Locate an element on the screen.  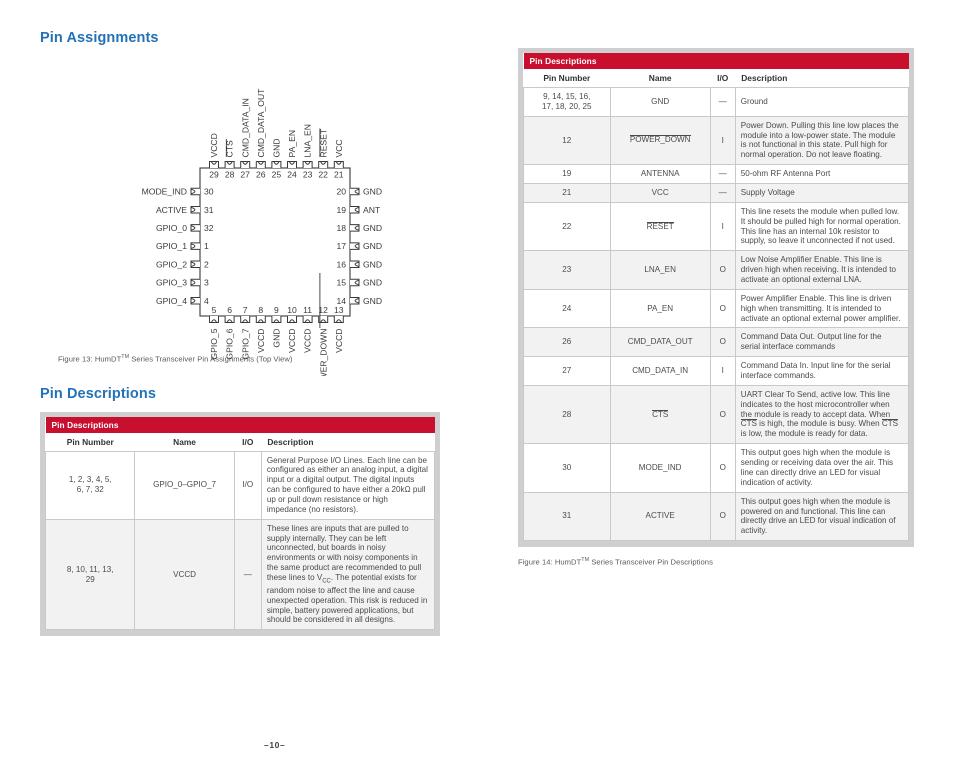
table-row: 19 ANTENNA —50-ohm RF Antenna Port is located at coordinates (716, 174).